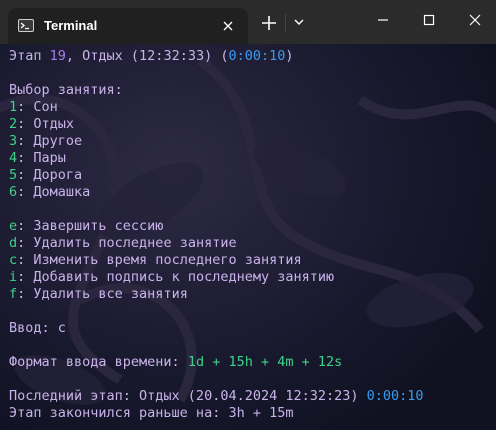  What do you see at coordinates (50, 141) in the screenshot?
I see `activity-label: : Другое` at bounding box center [50, 141].